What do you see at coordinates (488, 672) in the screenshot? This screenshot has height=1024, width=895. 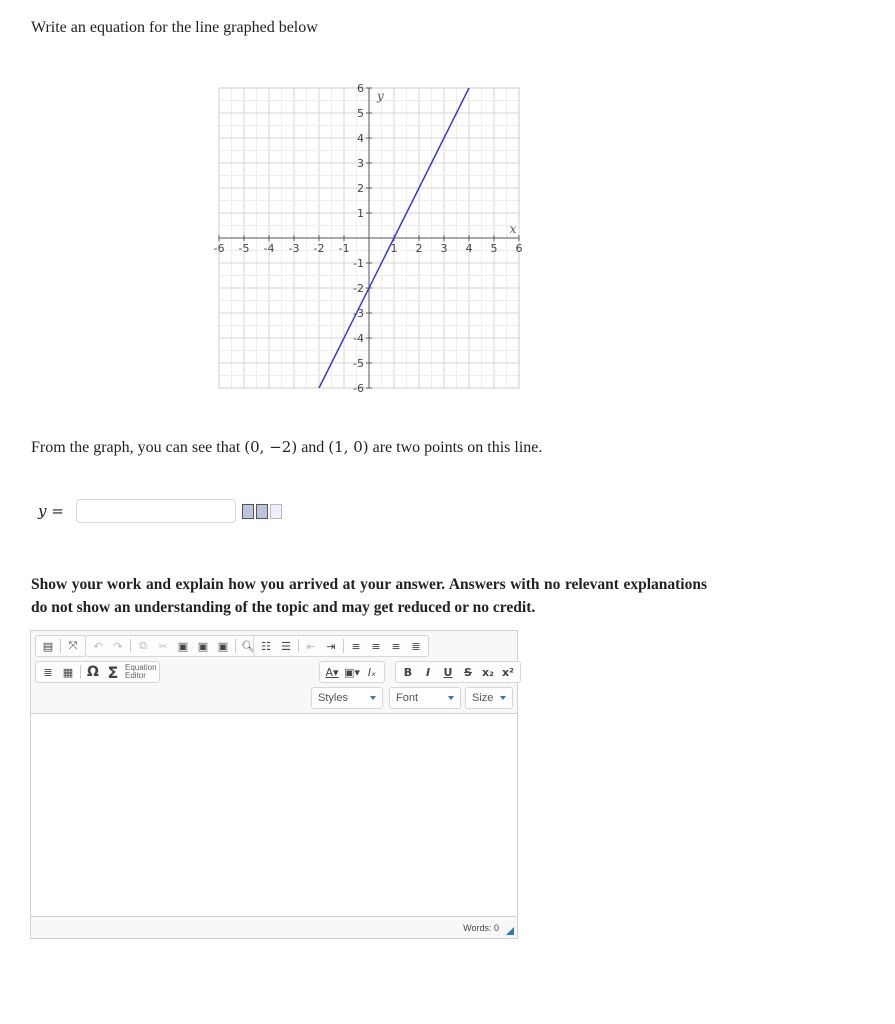 I see `subscript-button: x₂` at bounding box center [488, 672].